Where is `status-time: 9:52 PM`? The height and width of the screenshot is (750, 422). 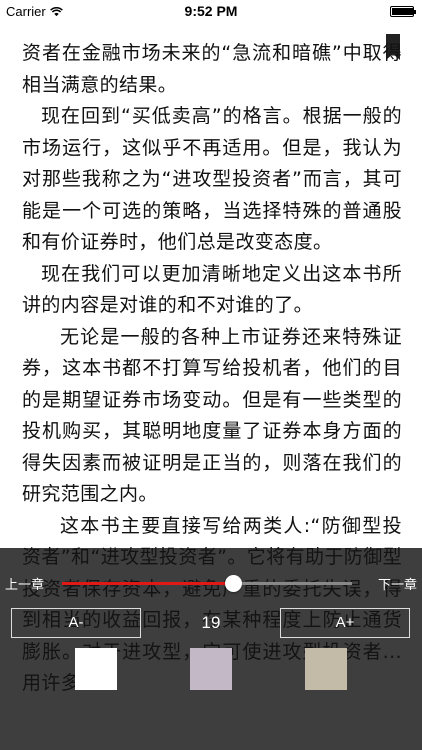 status-time: 9:52 PM is located at coordinates (211, 11).